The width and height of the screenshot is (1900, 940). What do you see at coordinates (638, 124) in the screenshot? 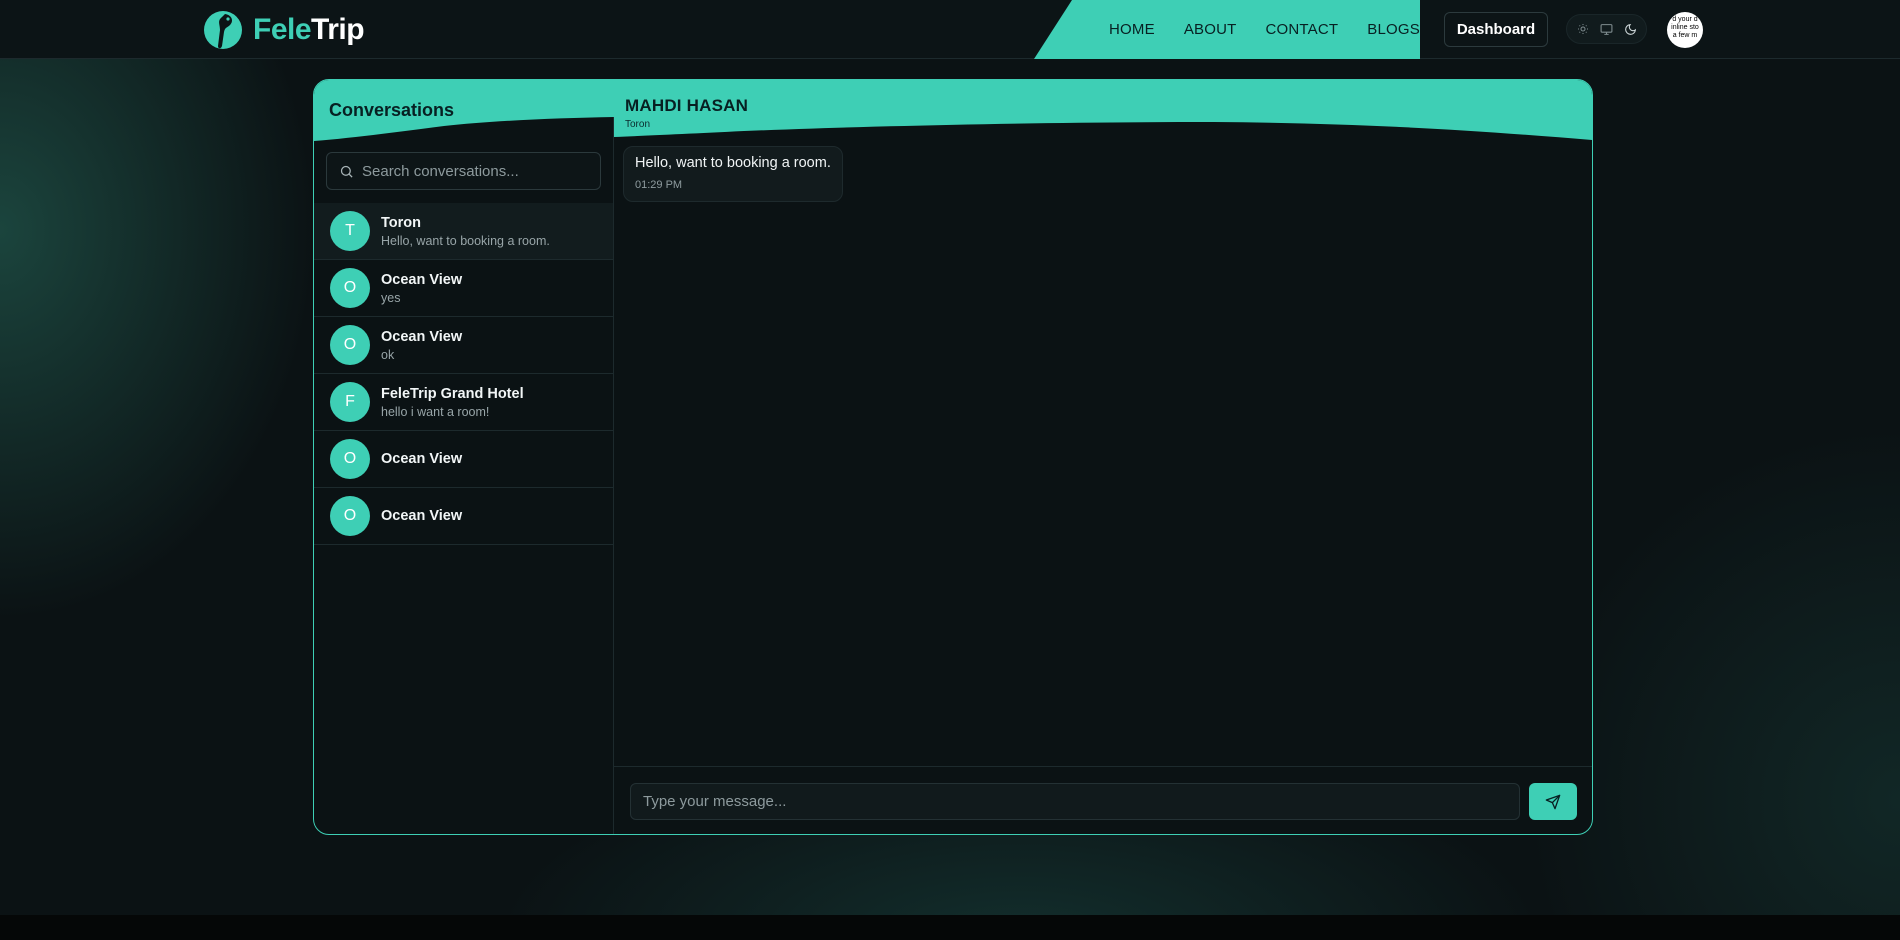
I see `chat-contact-subtitle: Toron` at bounding box center [638, 124].